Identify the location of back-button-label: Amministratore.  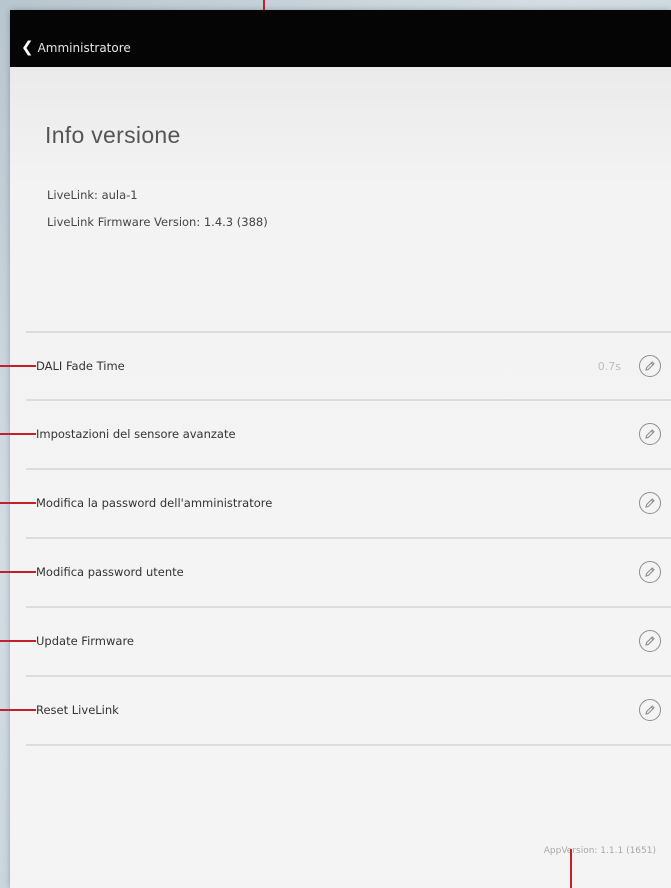
(84, 47).